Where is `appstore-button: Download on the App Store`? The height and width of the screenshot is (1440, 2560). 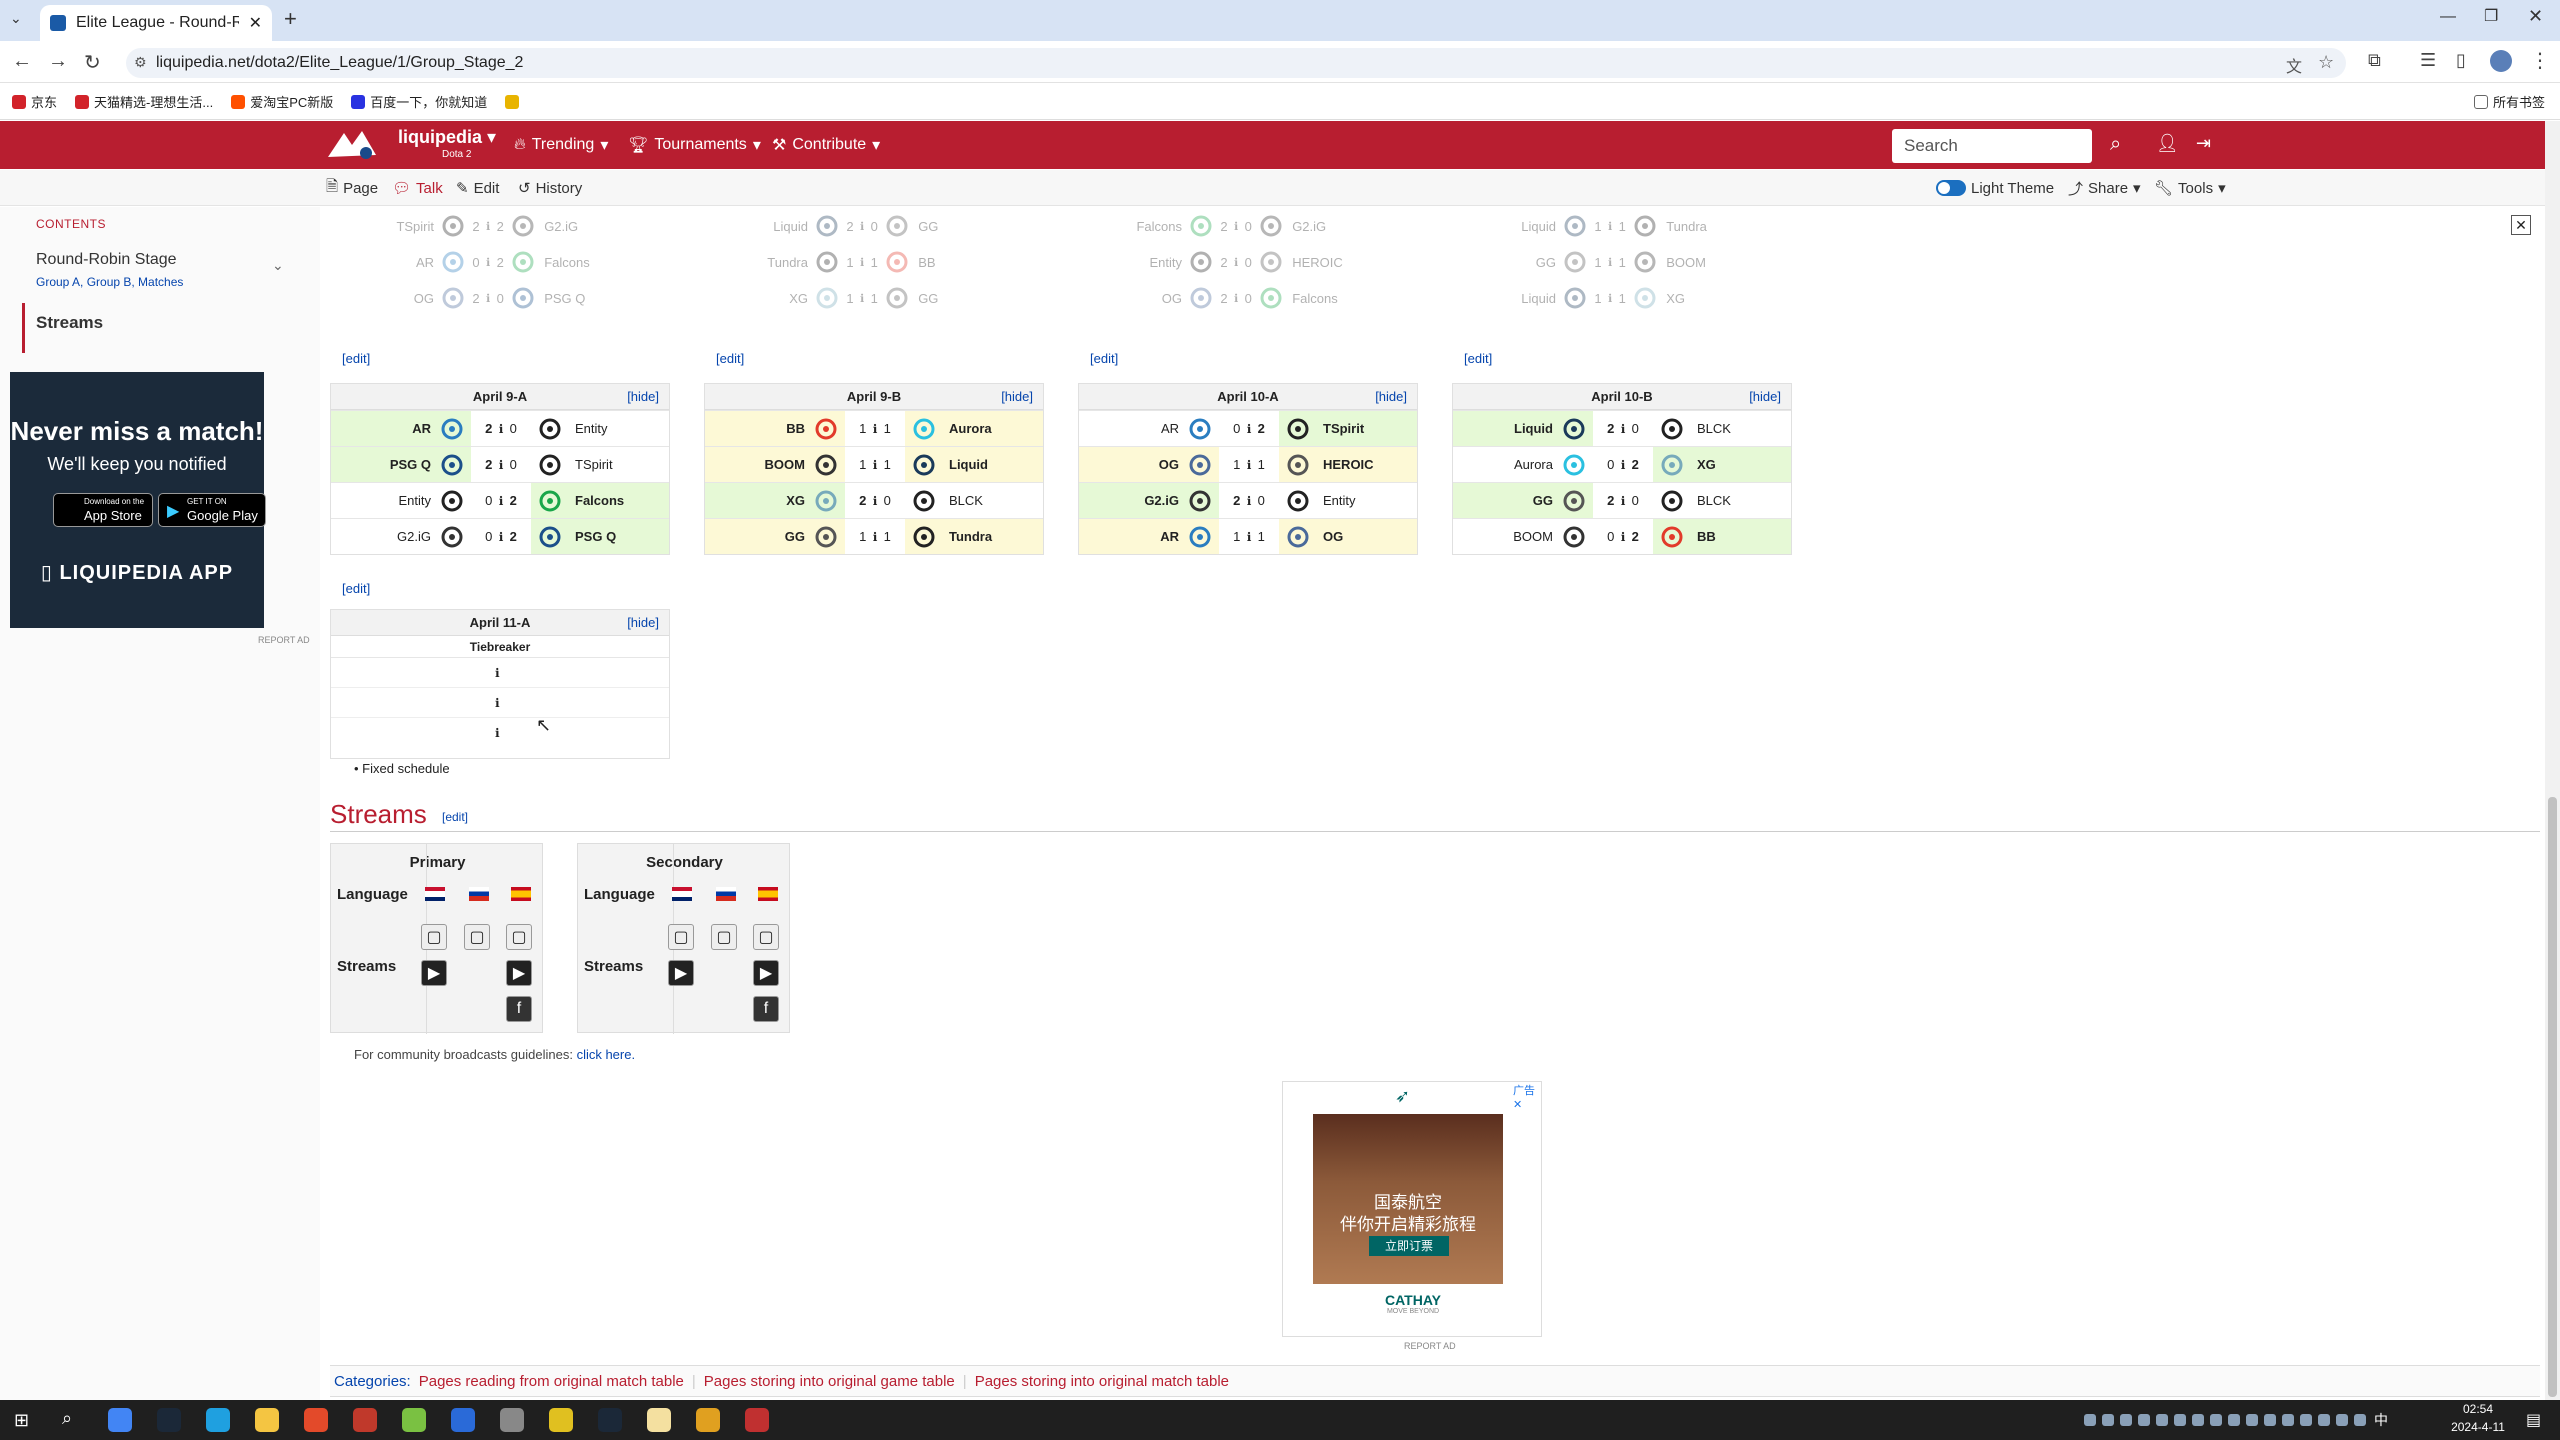
appstore-button: Download on the App Store is located at coordinates (103, 510).